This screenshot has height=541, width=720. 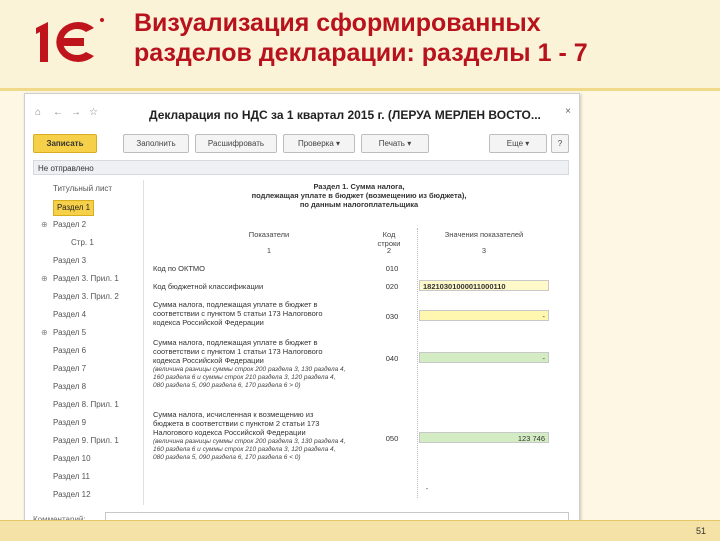 I want to click on nav-item-label: Раздел 5, so click(x=70, y=332).